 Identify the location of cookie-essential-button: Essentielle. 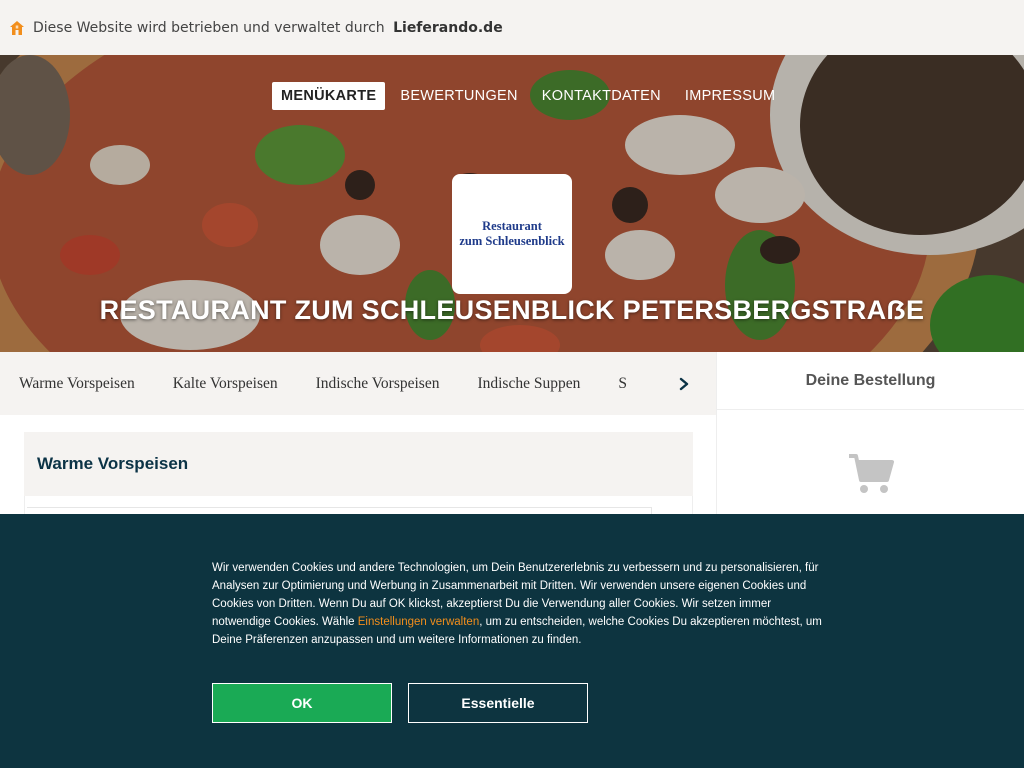
(498, 703).